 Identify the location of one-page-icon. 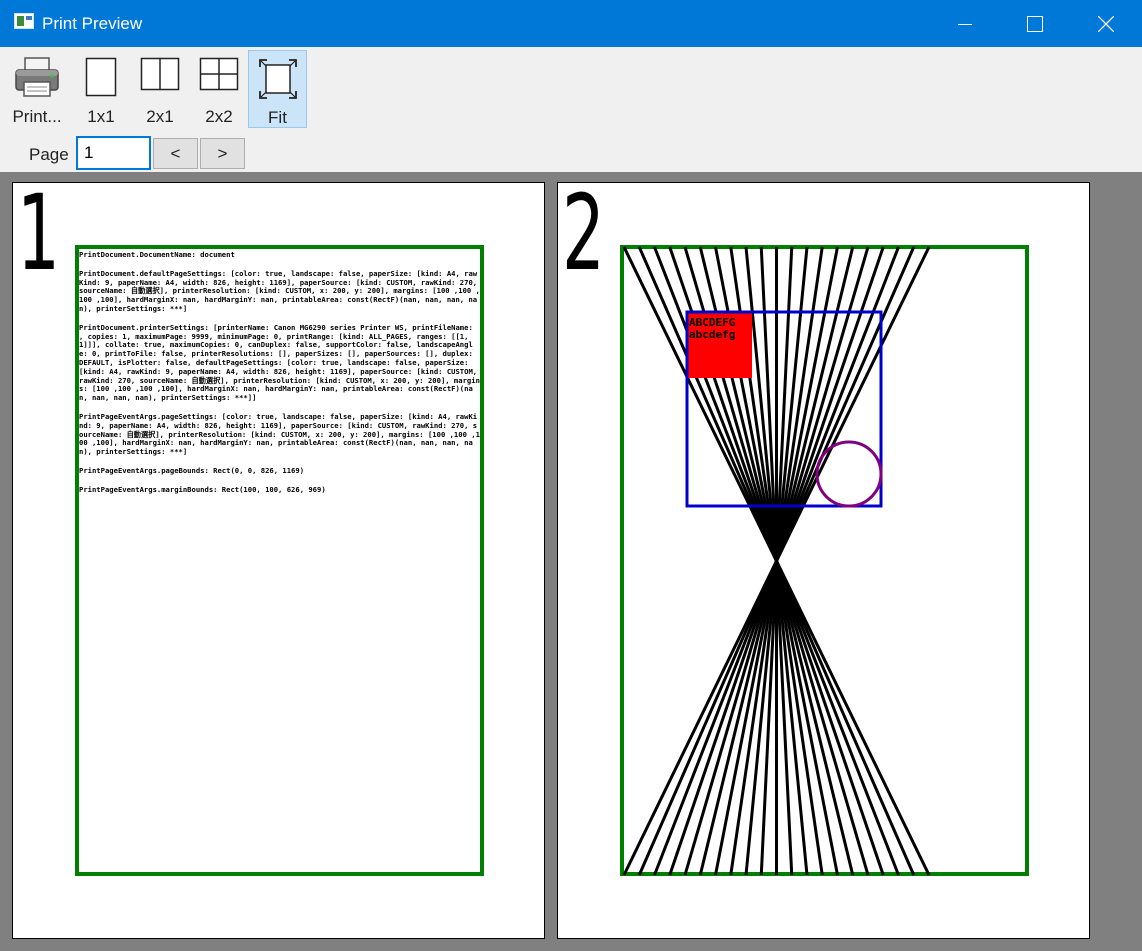
(101, 77).